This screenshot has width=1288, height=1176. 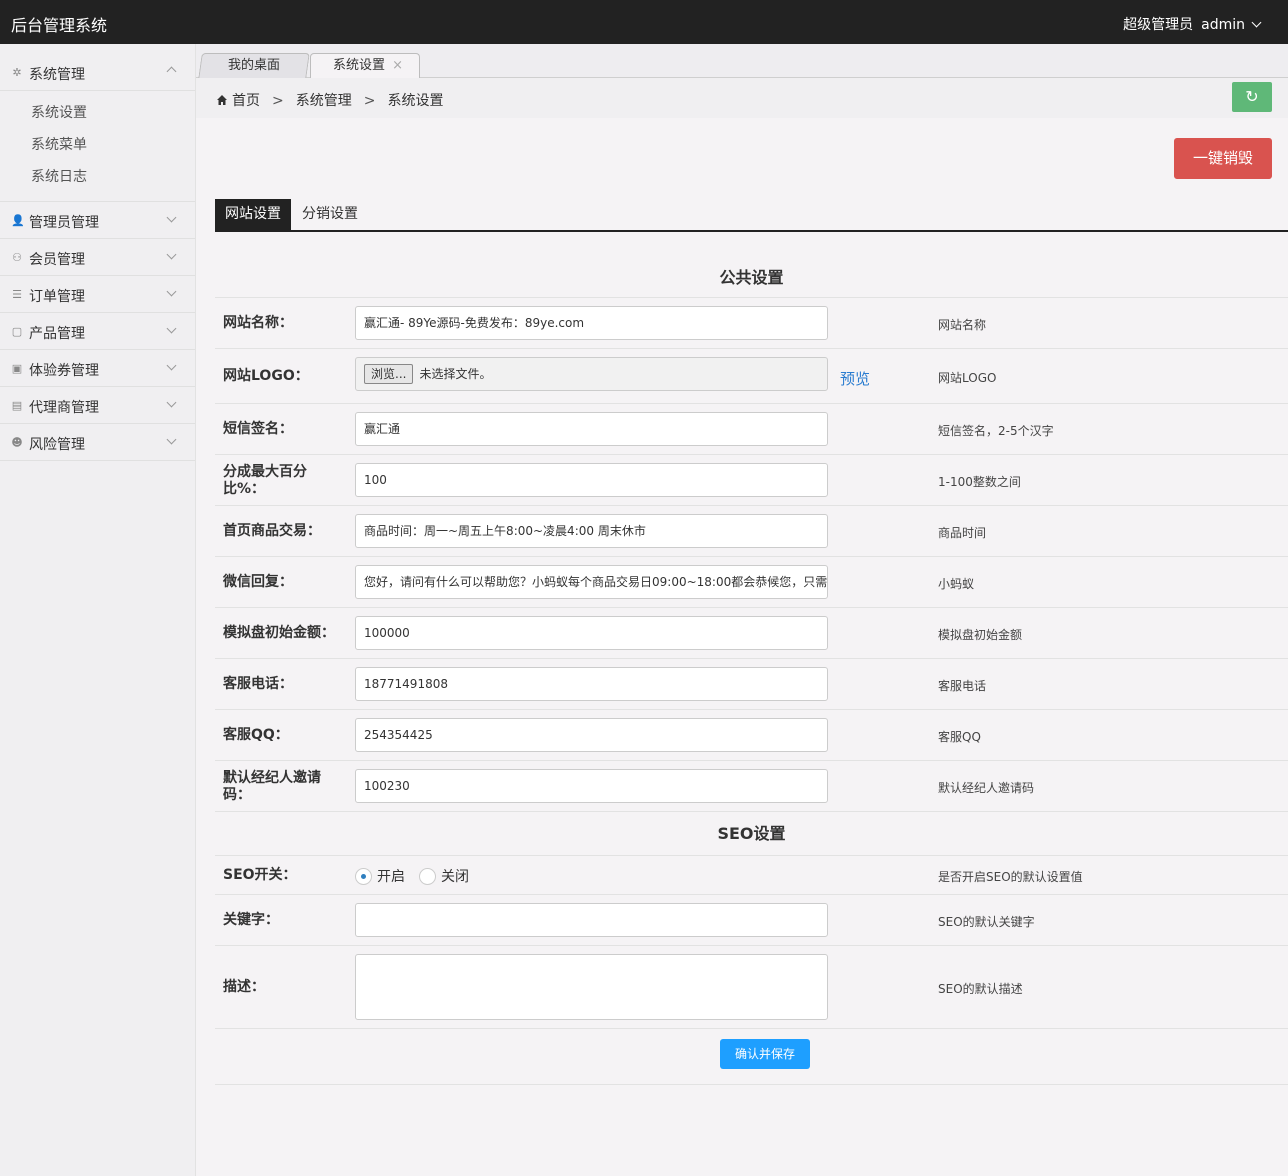 What do you see at coordinates (855, 378) in the screenshot?
I see `preview-link: 预览` at bounding box center [855, 378].